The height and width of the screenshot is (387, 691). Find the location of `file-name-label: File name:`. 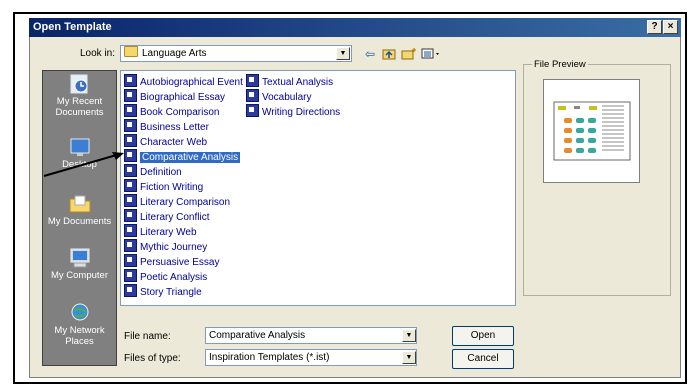

file-name-label: File name: is located at coordinates (147, 336).